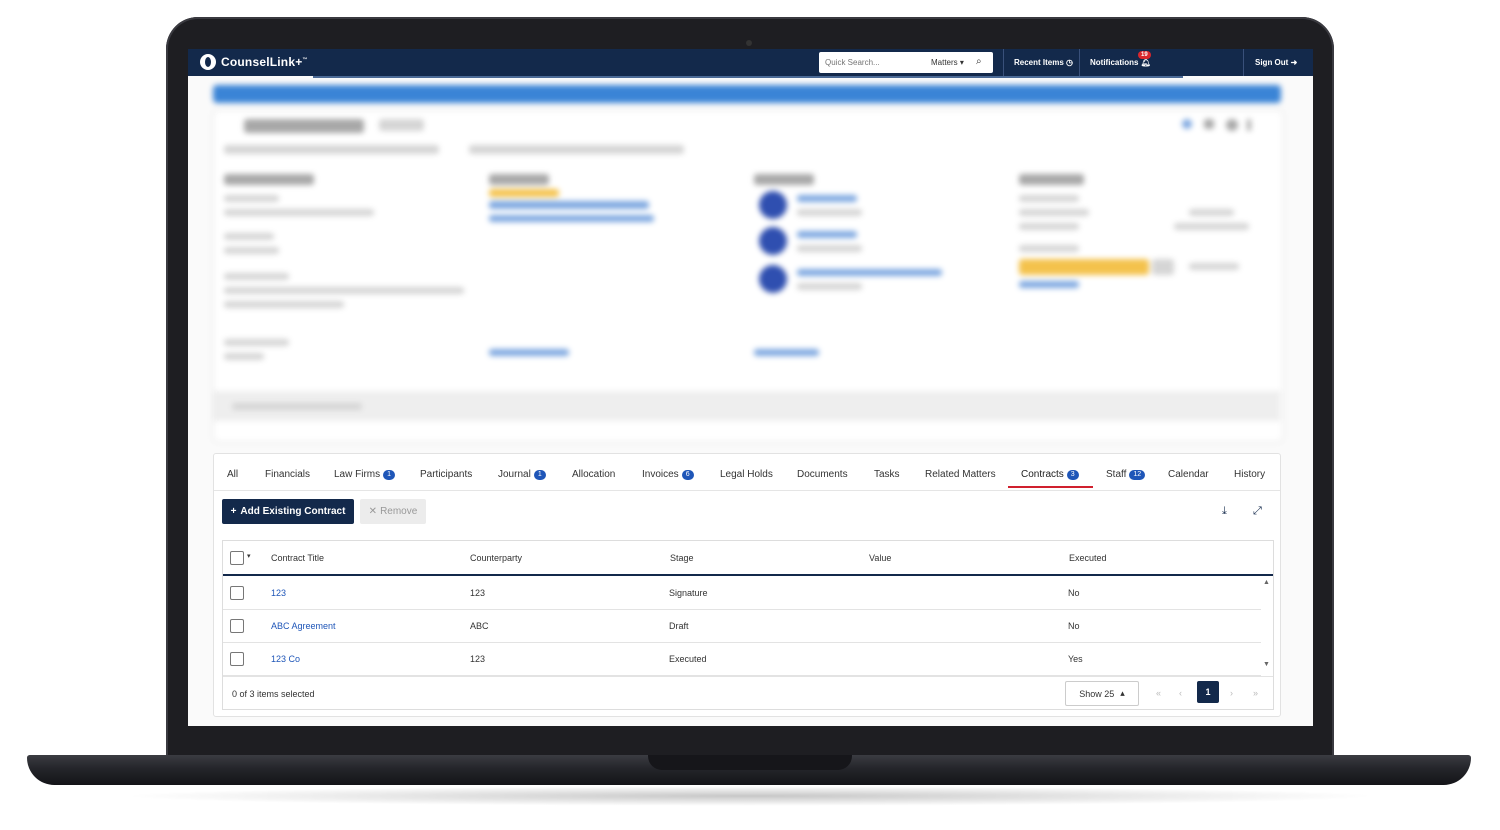 The image size is (1500, 830). What do you see at coordinates (1075, 659) in the screenshot?
I see `executed-cell: Yes` at bounding box center [1075, 659].